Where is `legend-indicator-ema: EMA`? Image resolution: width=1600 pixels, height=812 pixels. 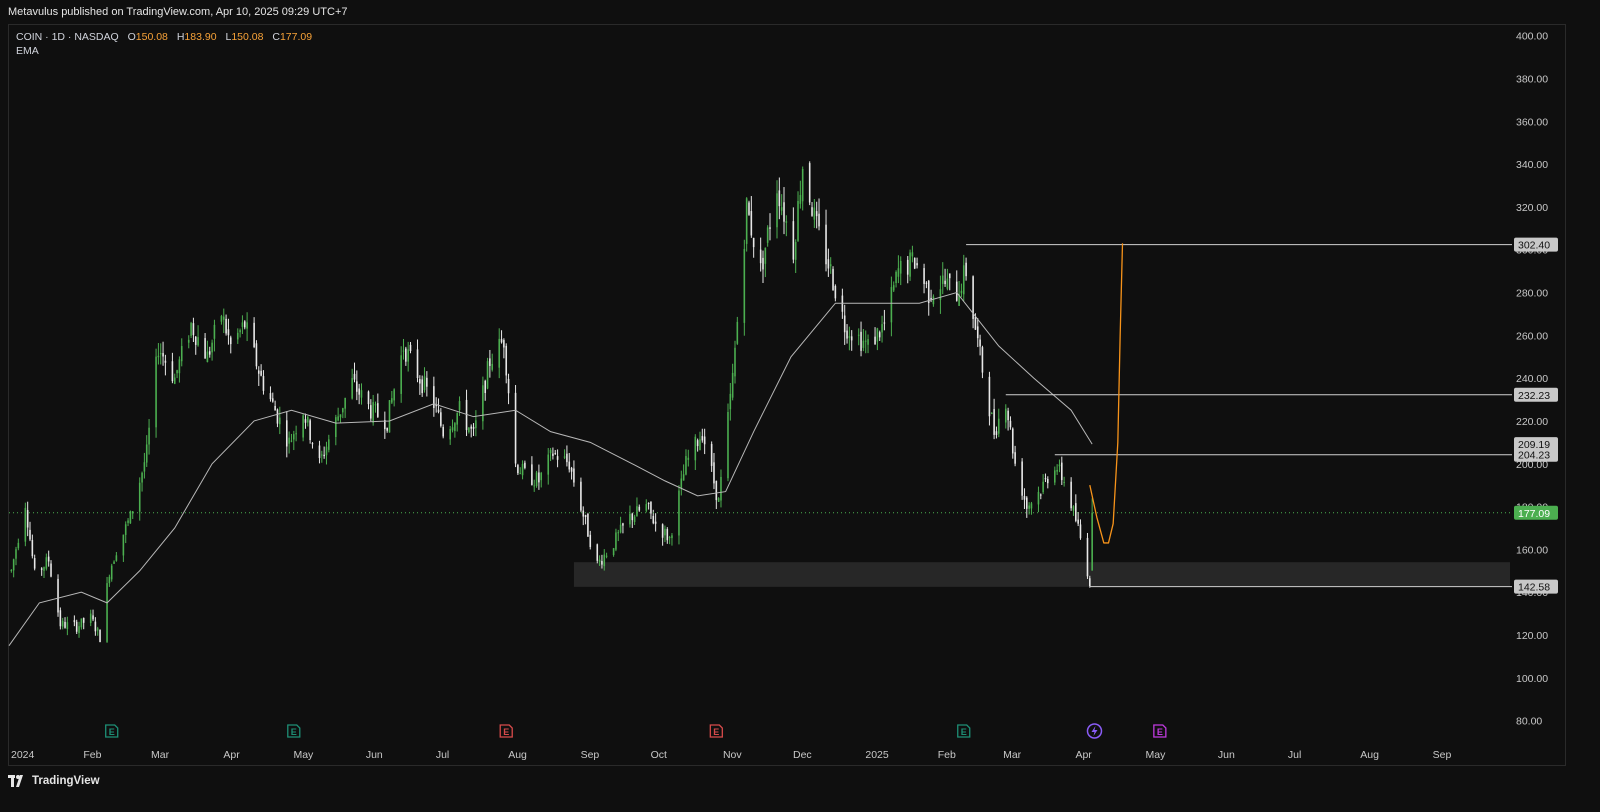
legend-indicator-ema: EMA is located at coordinates (164, 51).